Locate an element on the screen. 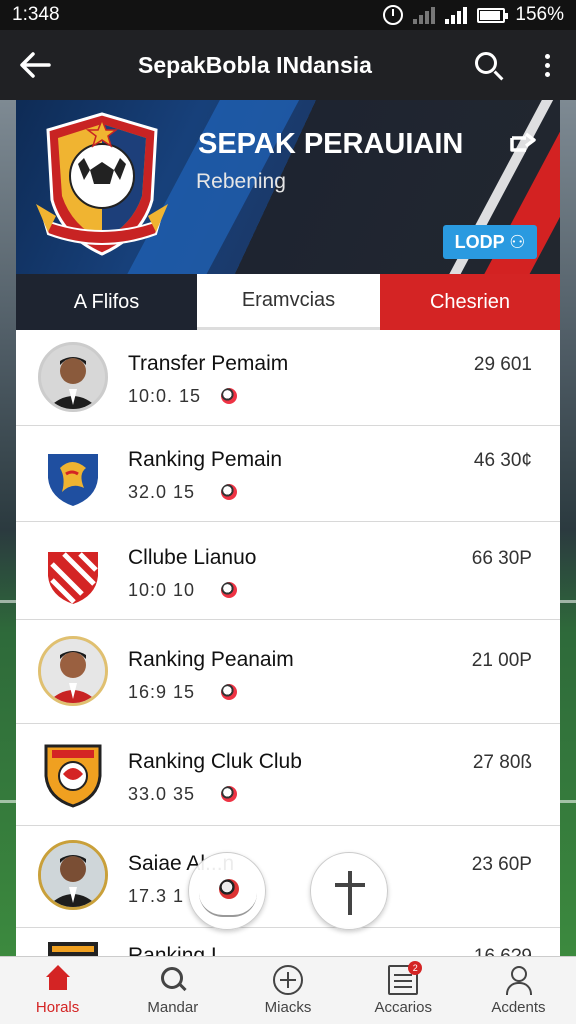 This screenshot has width=576, height=1024. club-crest-logo is located at coordinates (102, 184).